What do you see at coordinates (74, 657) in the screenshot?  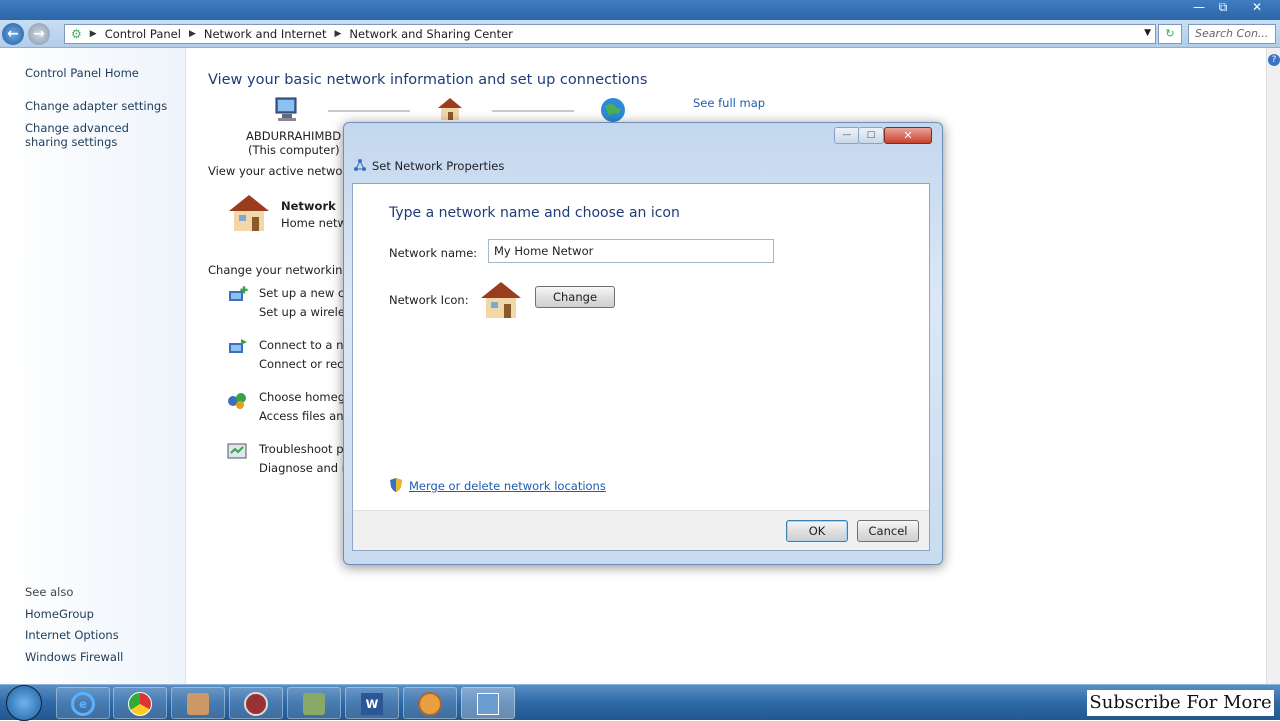 I see `windows-firewall-link: Windows Firewall` at bounding box center [74, 657].